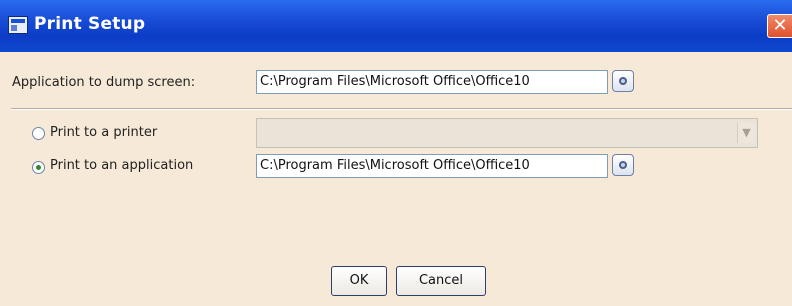  What do you see at coordinates (38, 133) in the screenshot?
I see `print-to-printer-radio` at bounding box center [38, 133].